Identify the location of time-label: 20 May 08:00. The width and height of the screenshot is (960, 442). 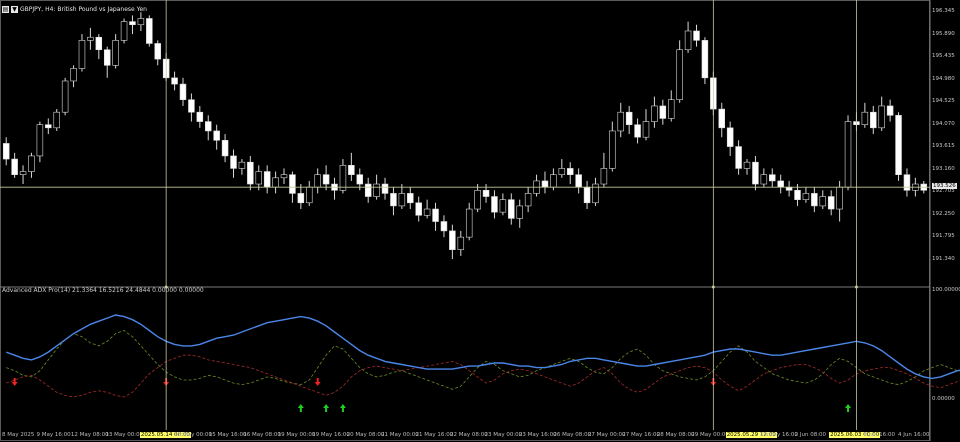
(365, 435).